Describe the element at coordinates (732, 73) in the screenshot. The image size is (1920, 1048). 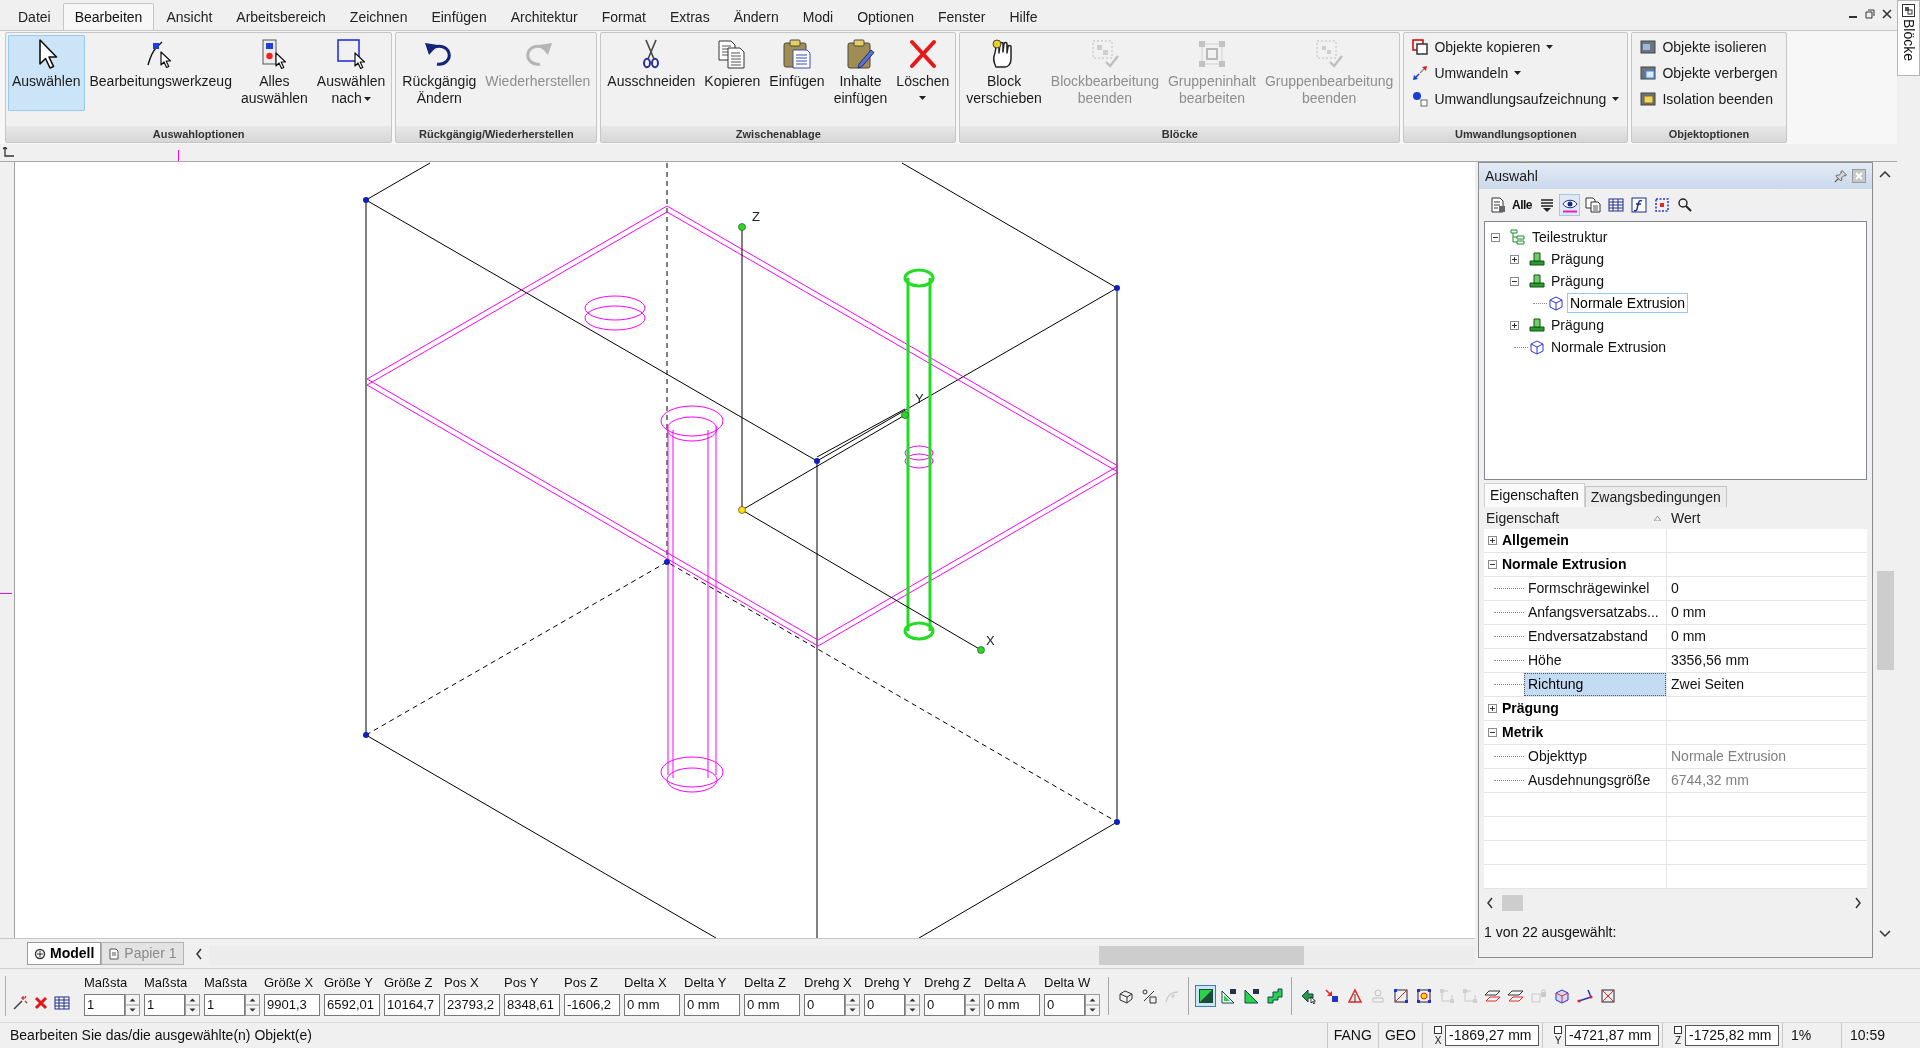
I see `ribbon-button: Kopieren` at that location.